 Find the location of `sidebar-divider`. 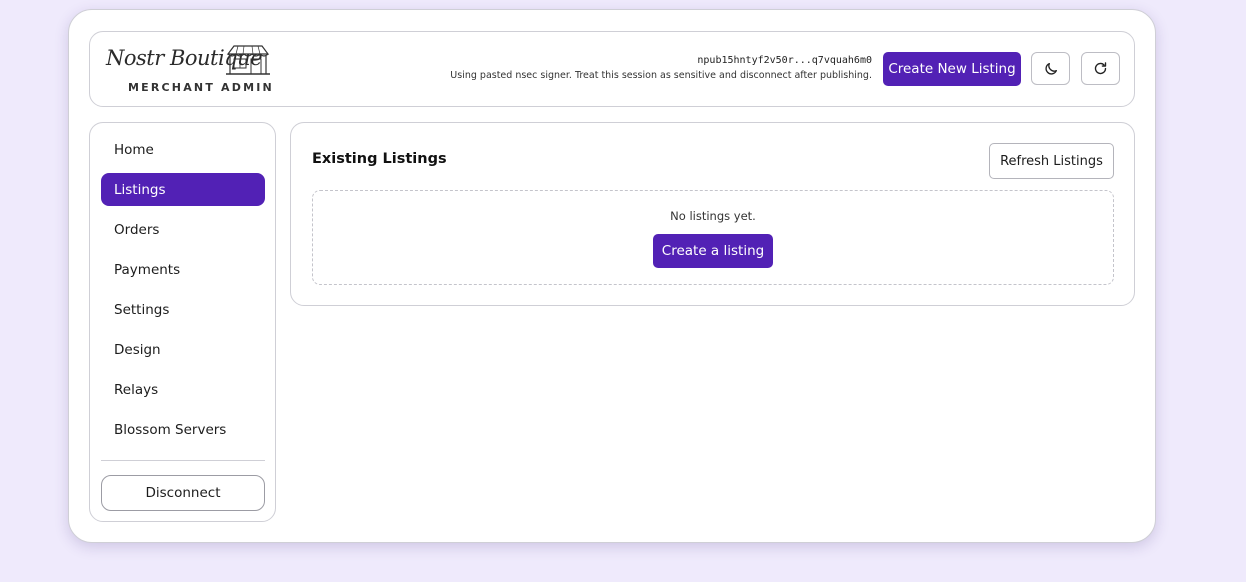

sidebar-divider is located at coordinates (183, 460).